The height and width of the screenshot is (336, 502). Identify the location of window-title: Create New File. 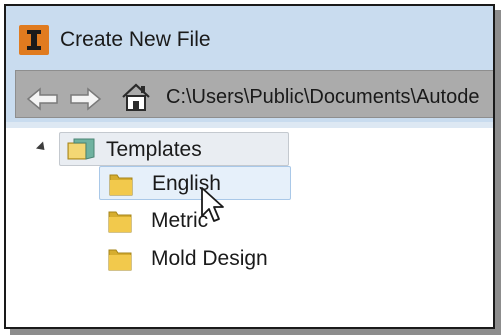
(135, 39).